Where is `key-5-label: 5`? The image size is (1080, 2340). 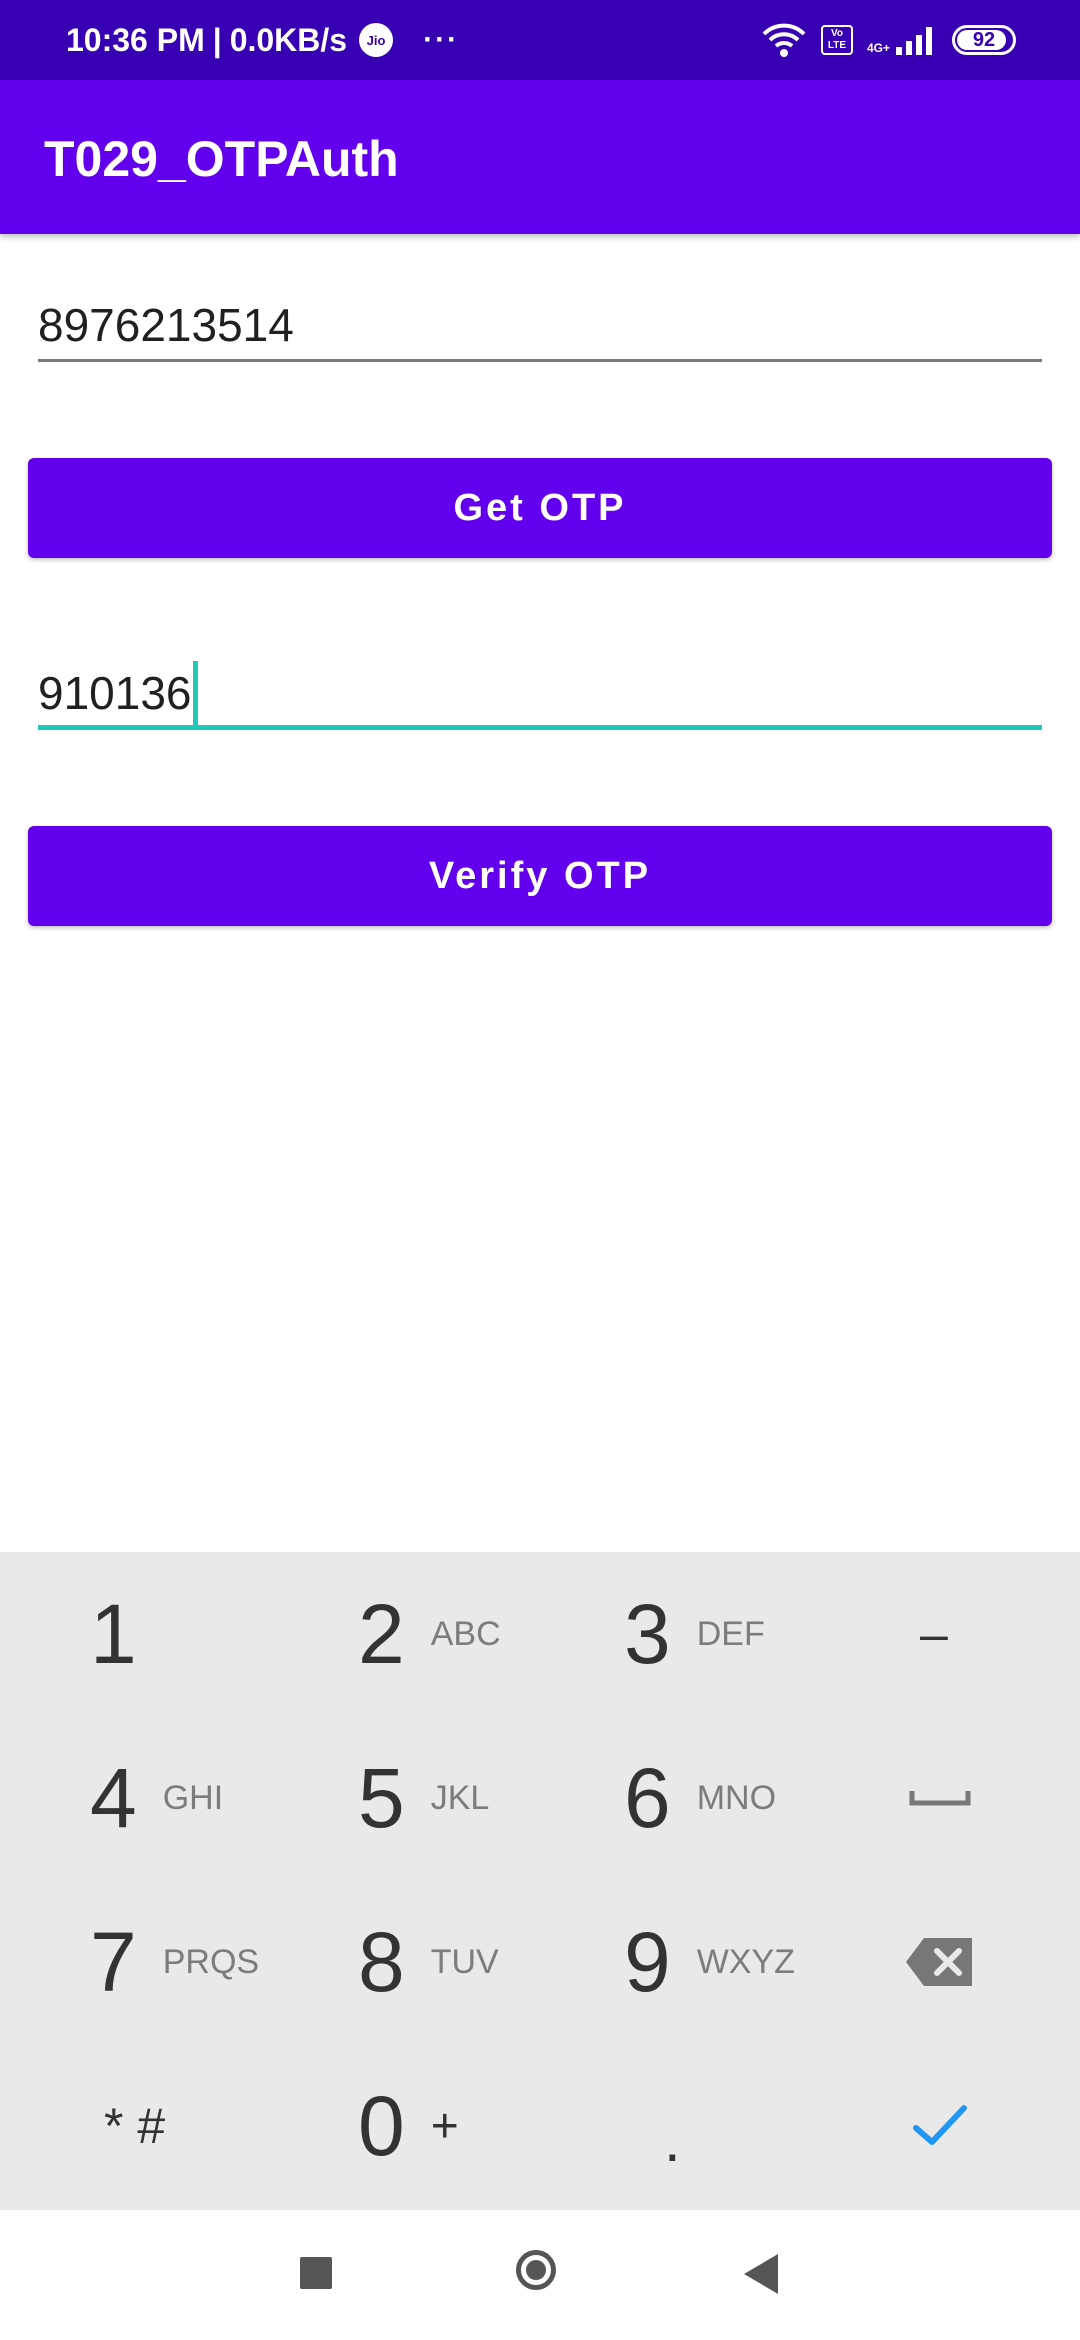 key-5-label: 5 is located at coordinates (381, 1797).